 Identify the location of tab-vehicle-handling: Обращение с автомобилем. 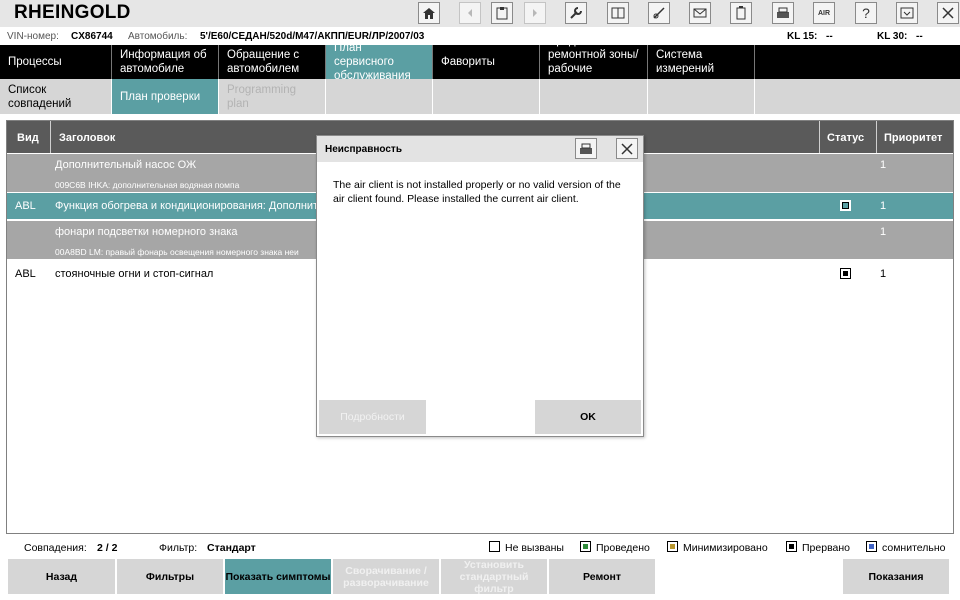
(272, 62).